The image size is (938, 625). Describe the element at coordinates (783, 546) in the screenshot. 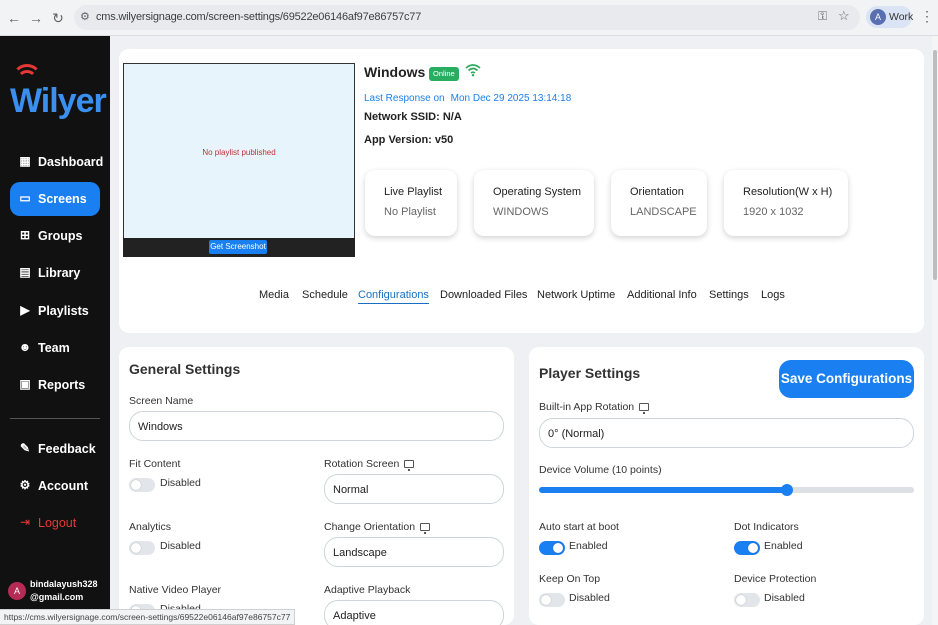

I see `dot-indicators-state: Enabled` at that location.